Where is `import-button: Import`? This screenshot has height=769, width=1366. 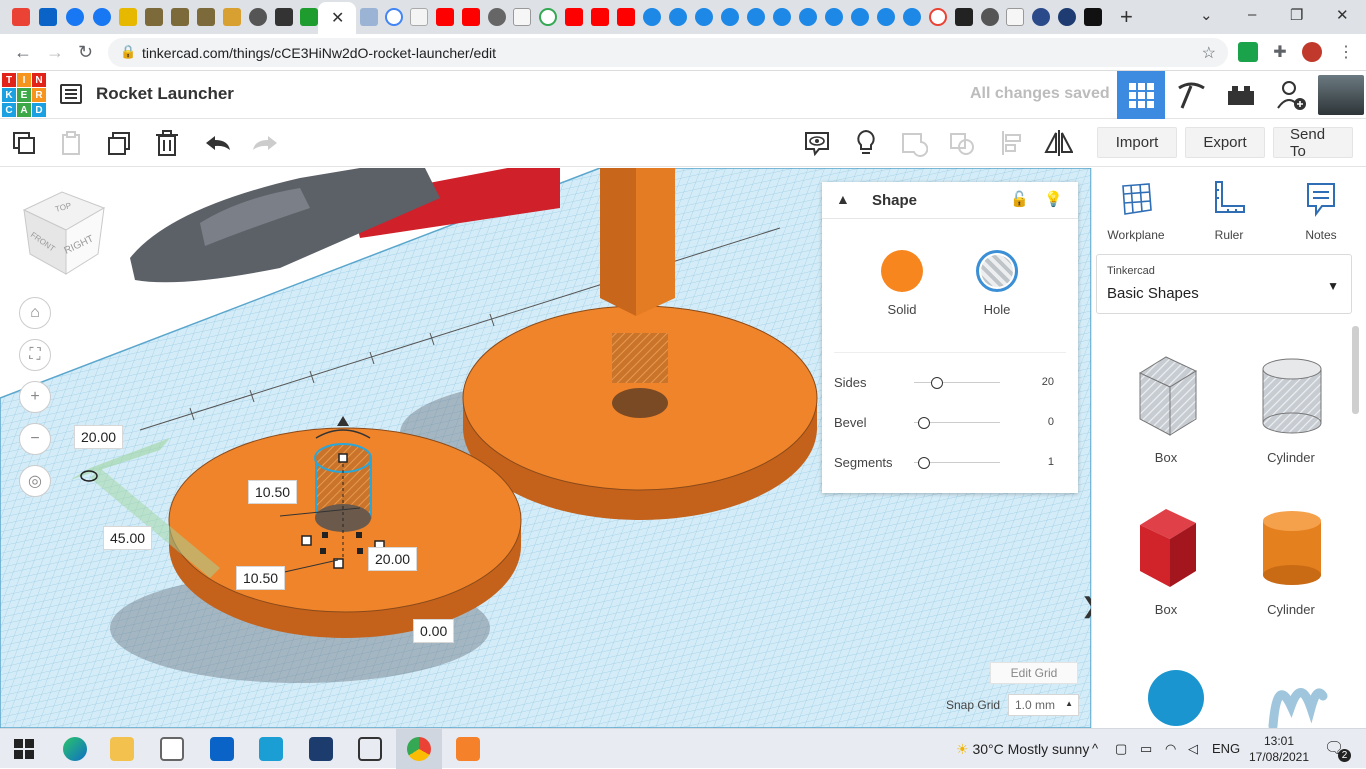 import-button: Import is located at coordinates (1137, 142).